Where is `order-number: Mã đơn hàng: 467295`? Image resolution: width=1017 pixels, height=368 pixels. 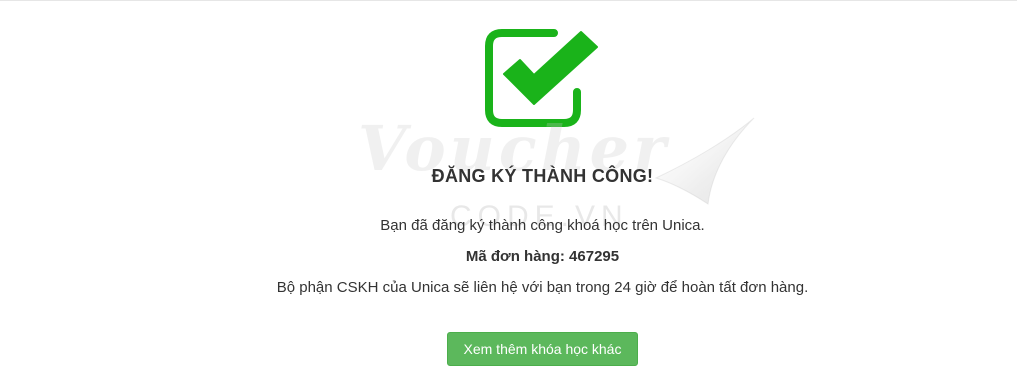 order-number: Mã đơn hàng: 467295 is located at coordinates (542, 256).